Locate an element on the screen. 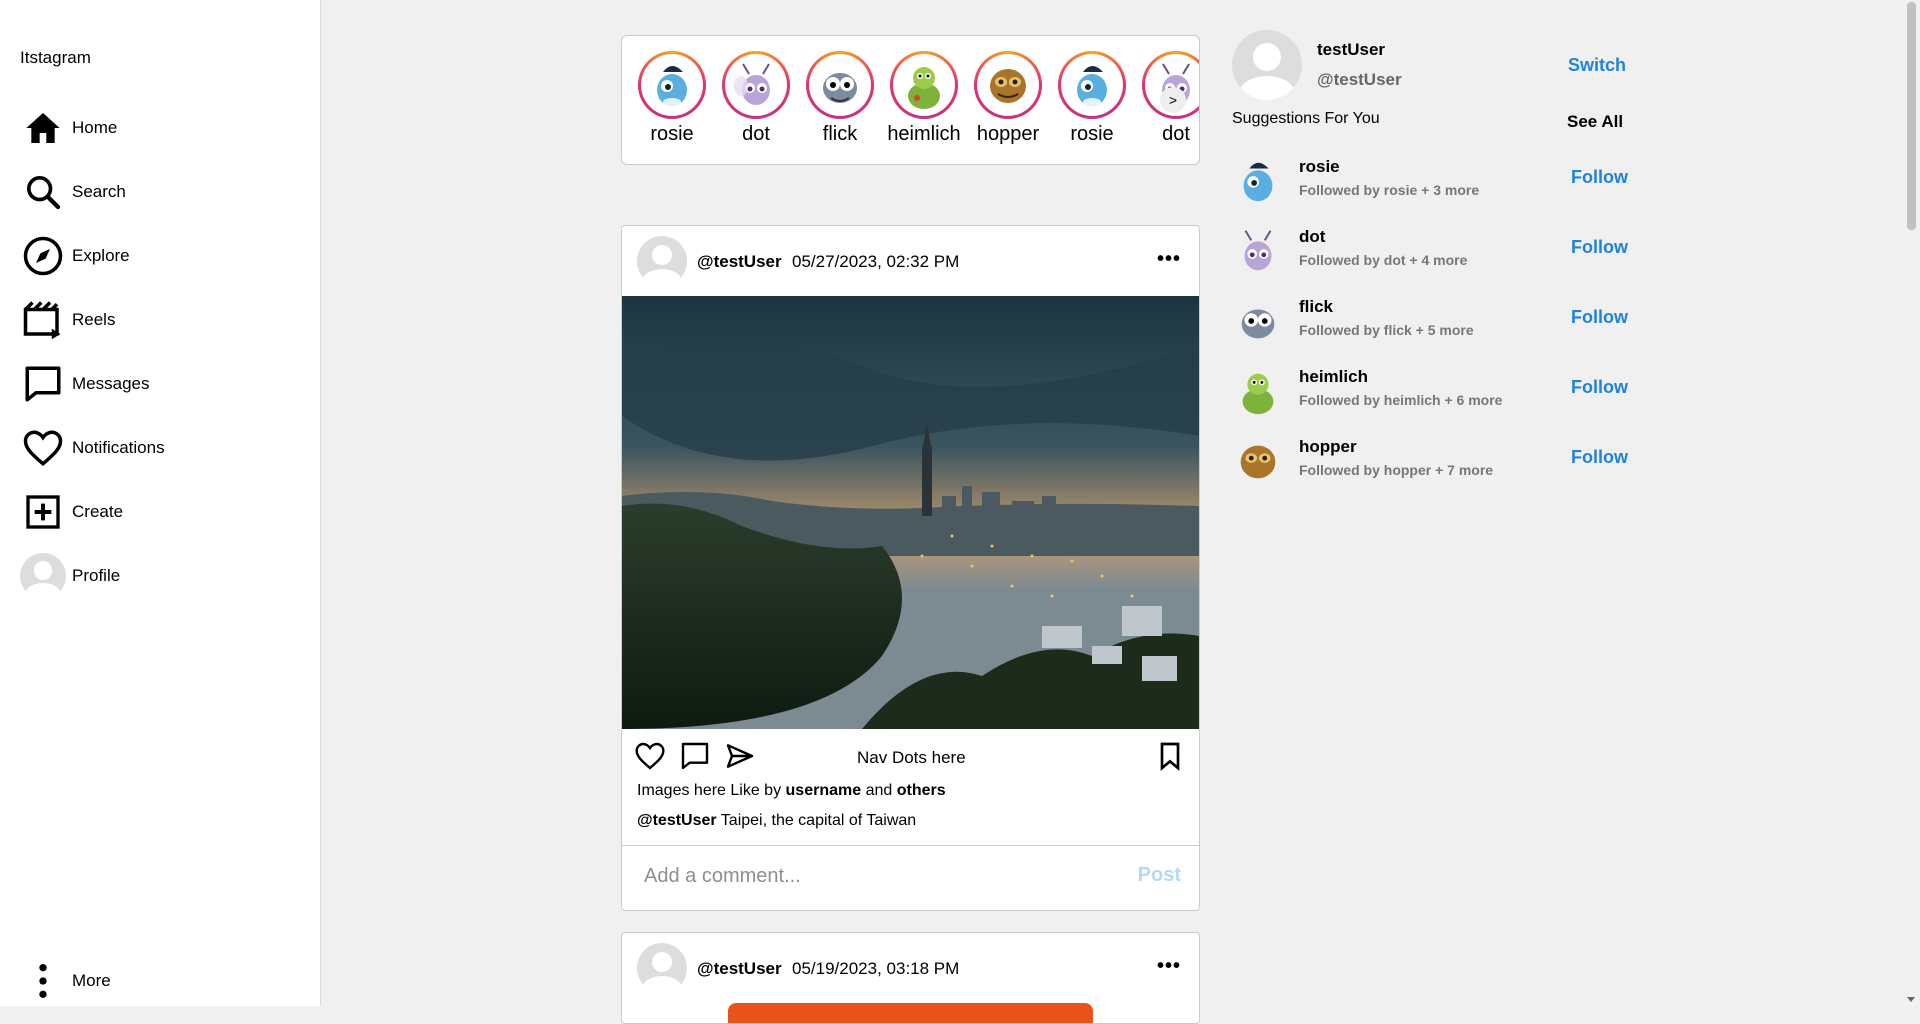 This screenshot has width=1920, height=1024. post-date: 05/19/2023, 03:18 PM is located at coordinates (876, 968).